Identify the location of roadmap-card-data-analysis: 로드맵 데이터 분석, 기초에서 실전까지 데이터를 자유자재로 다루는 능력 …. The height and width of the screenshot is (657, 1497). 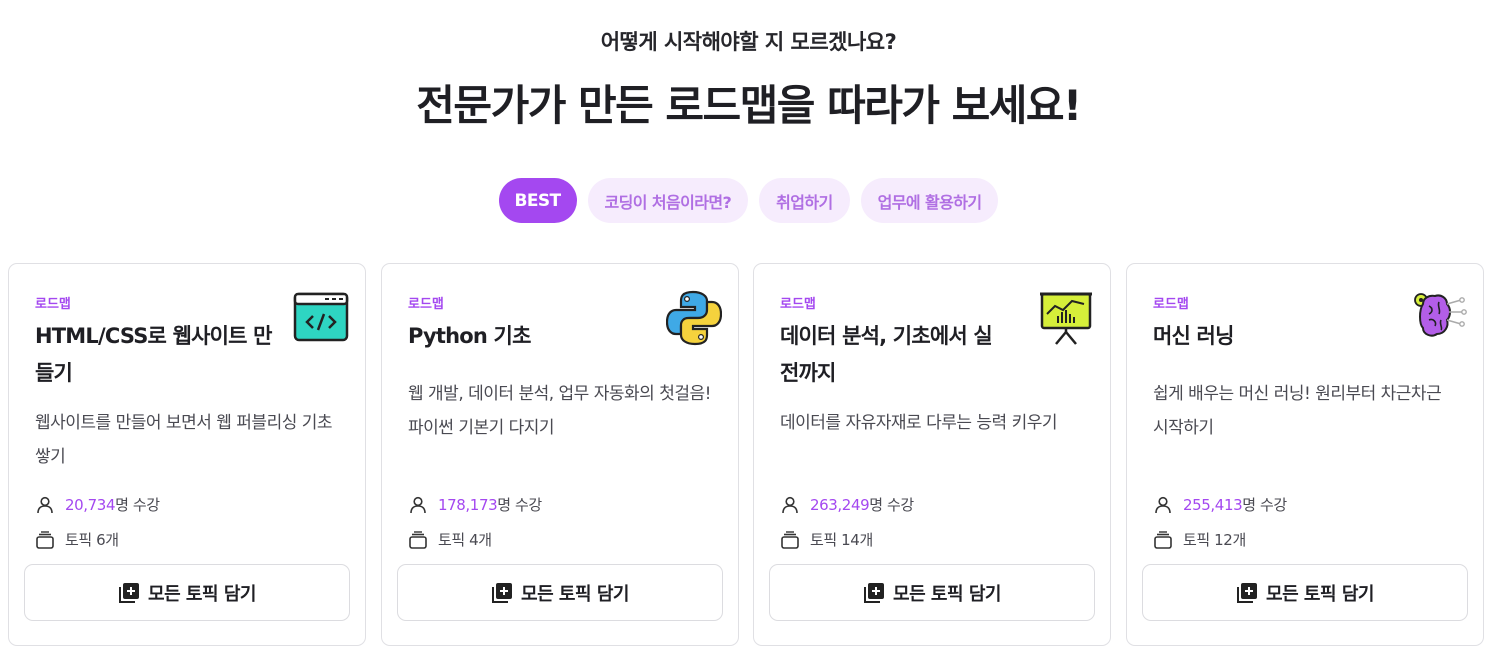
(932, 454).